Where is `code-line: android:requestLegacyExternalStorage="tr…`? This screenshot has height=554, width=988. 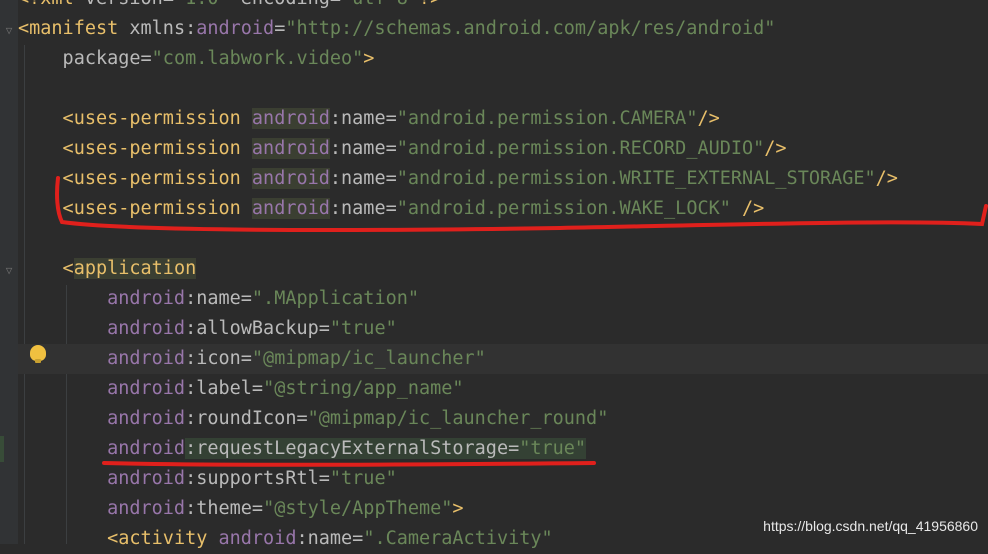
code-line: android:requestLegacyExternalStorage="tr… is located at coordinates (503, 449).